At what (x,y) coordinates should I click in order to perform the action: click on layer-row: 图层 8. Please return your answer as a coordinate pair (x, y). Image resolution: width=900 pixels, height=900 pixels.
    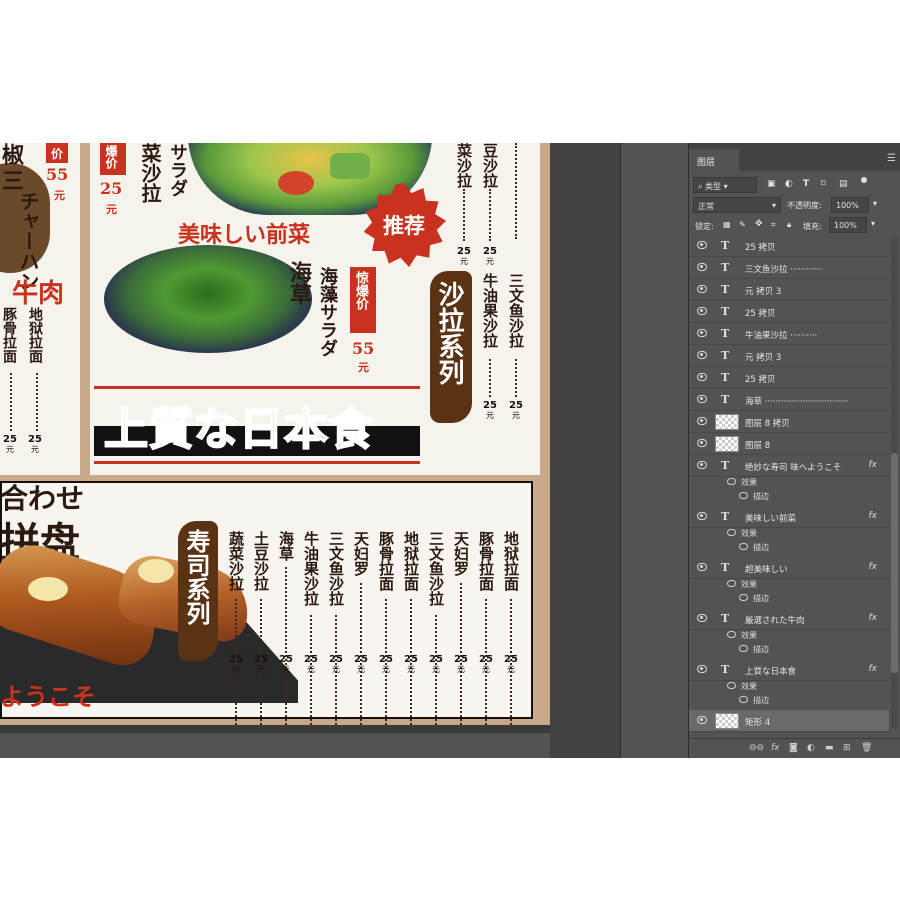
    Looking at the image, I should click on (789, 444).